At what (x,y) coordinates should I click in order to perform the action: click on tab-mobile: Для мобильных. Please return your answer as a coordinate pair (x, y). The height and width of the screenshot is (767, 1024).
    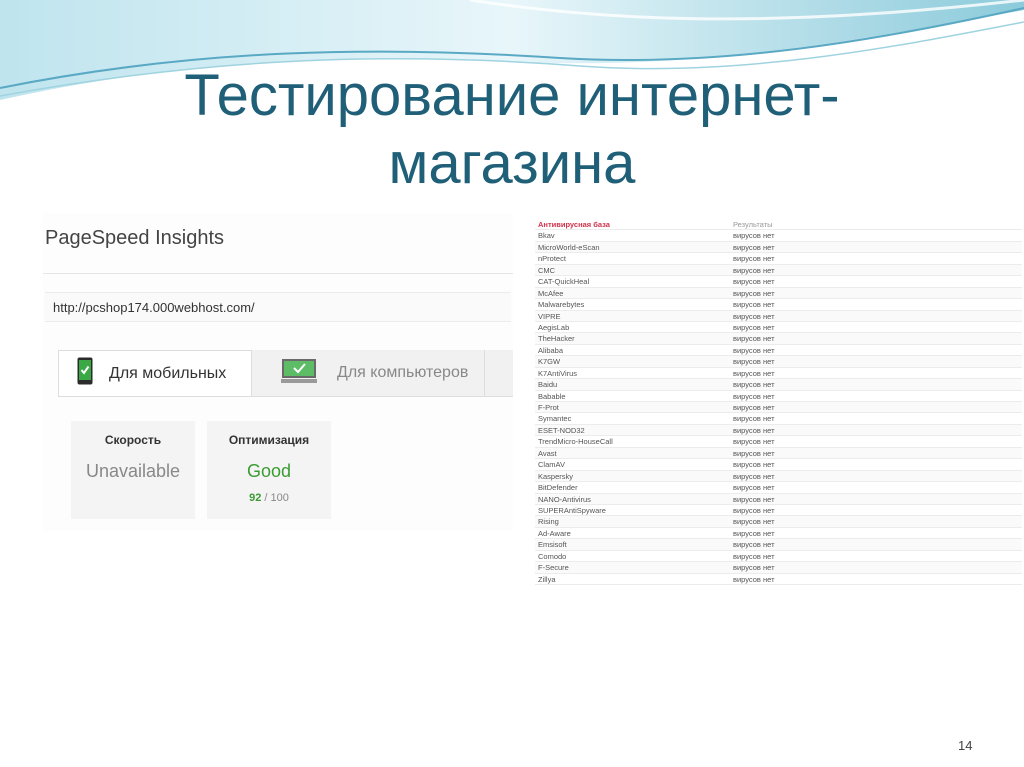
    Looking at the image, I should click on (155, 373).